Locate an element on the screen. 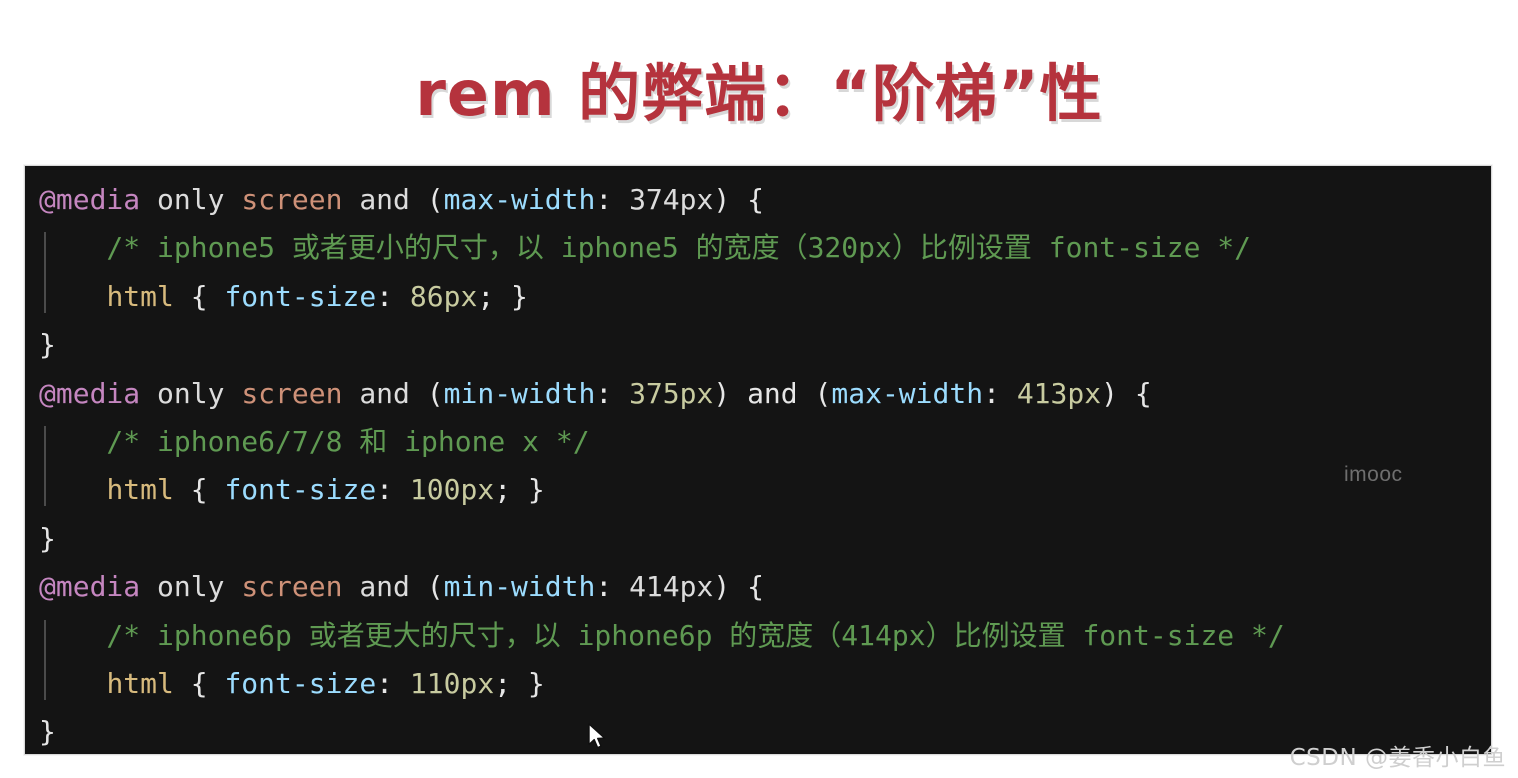 The image size is (1518, 778). code-token: 414px is located at coordinates (671, 587).